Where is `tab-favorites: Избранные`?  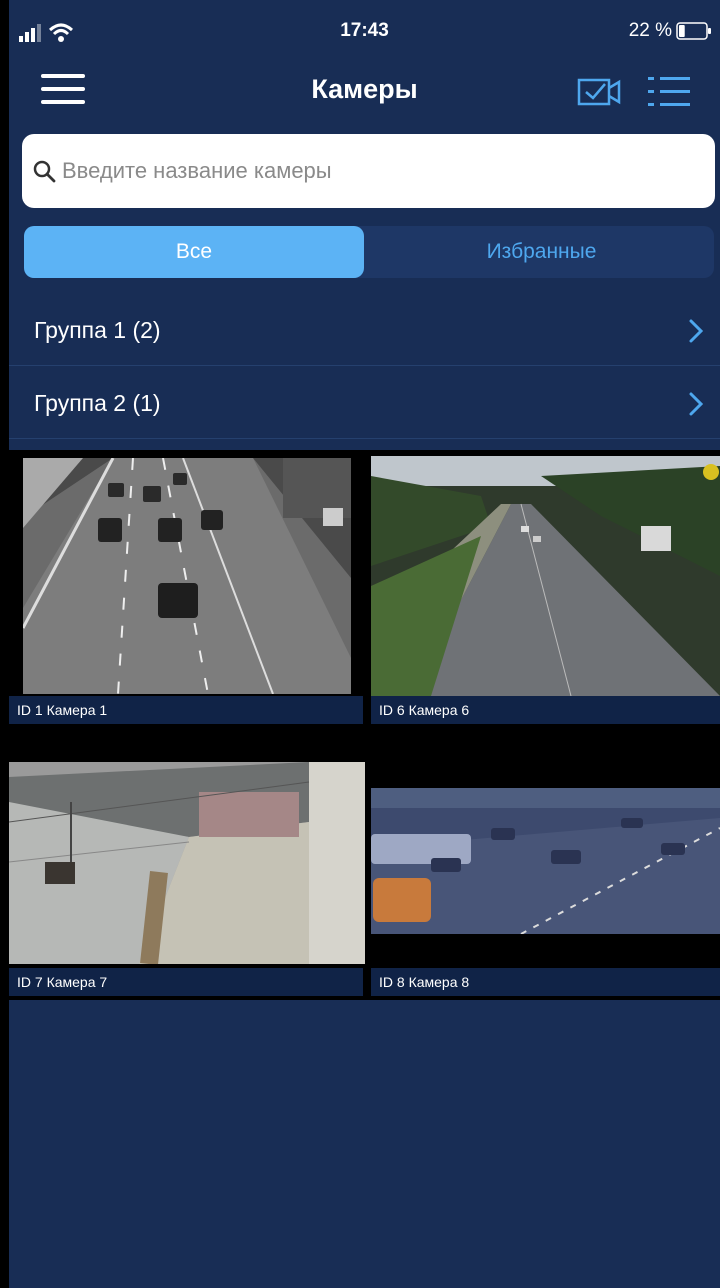 tab-favorites: Избранные is located at coordinates (541, 252).